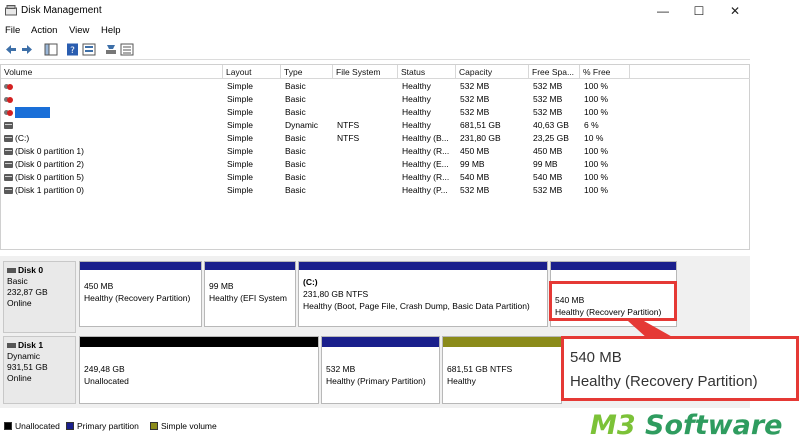  I want to click on disk-0-label: Disk 0 Basic 232,87 GB Online, so click(39, 297).